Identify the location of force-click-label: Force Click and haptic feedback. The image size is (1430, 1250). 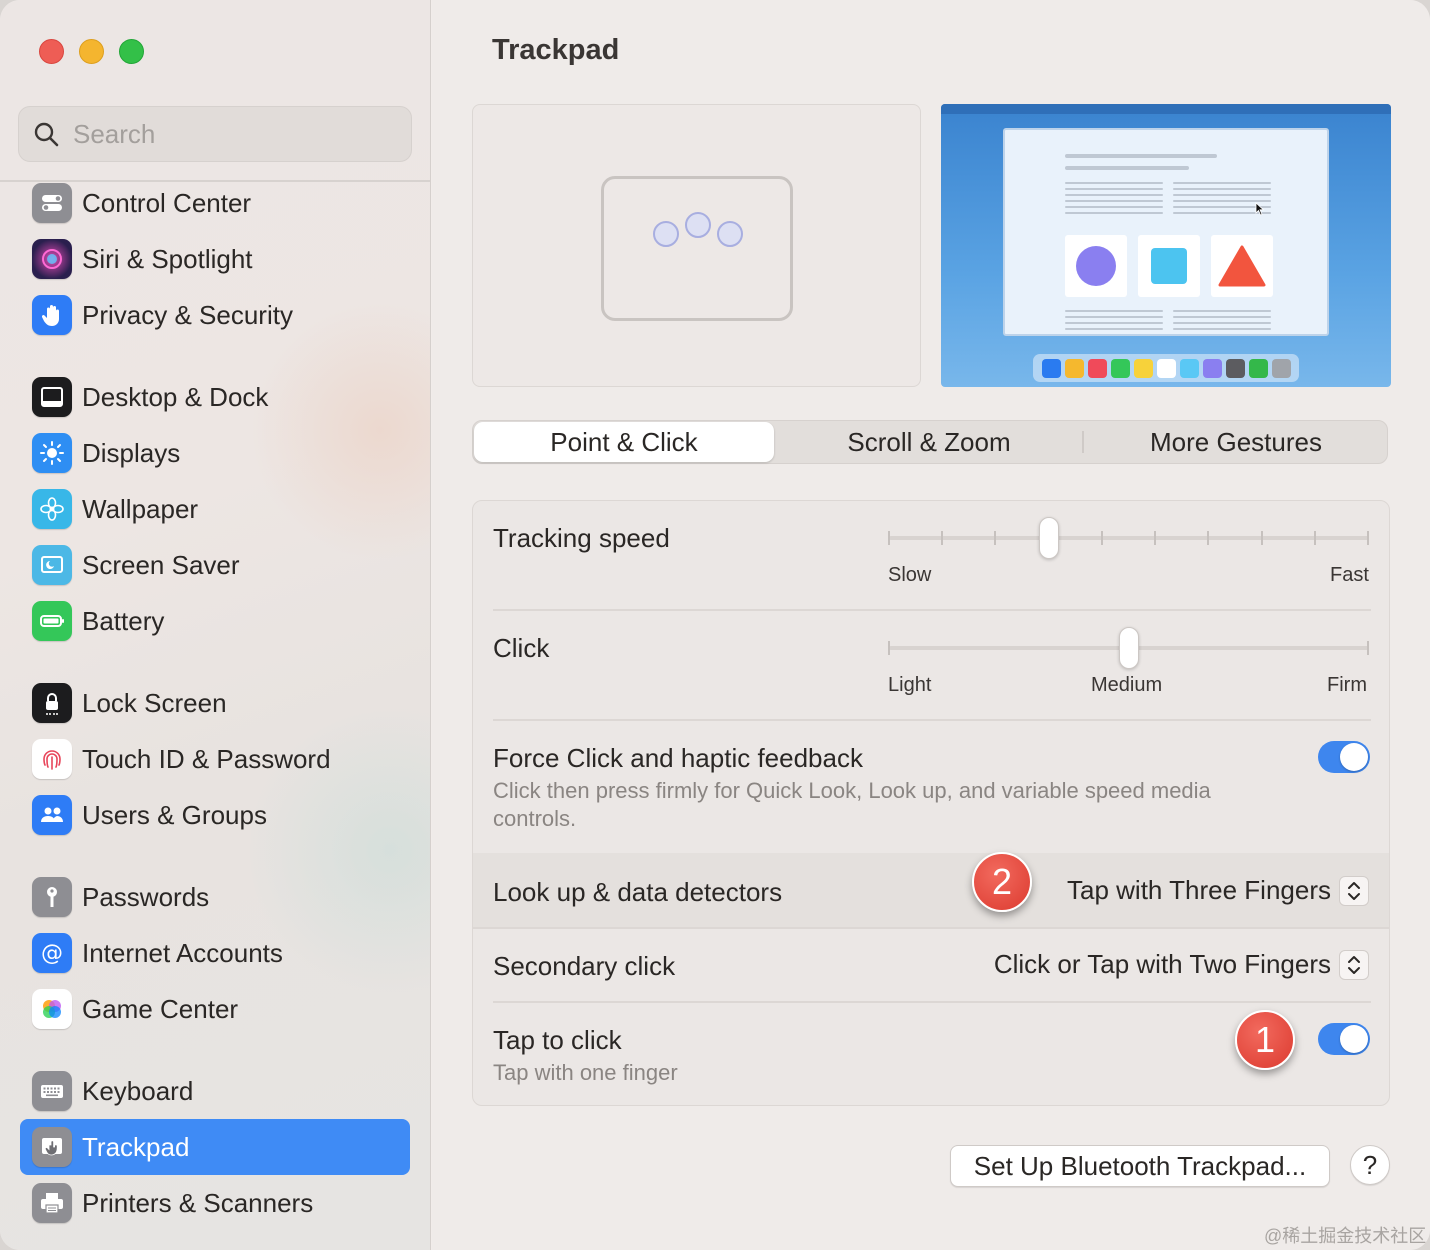
(678, 758).